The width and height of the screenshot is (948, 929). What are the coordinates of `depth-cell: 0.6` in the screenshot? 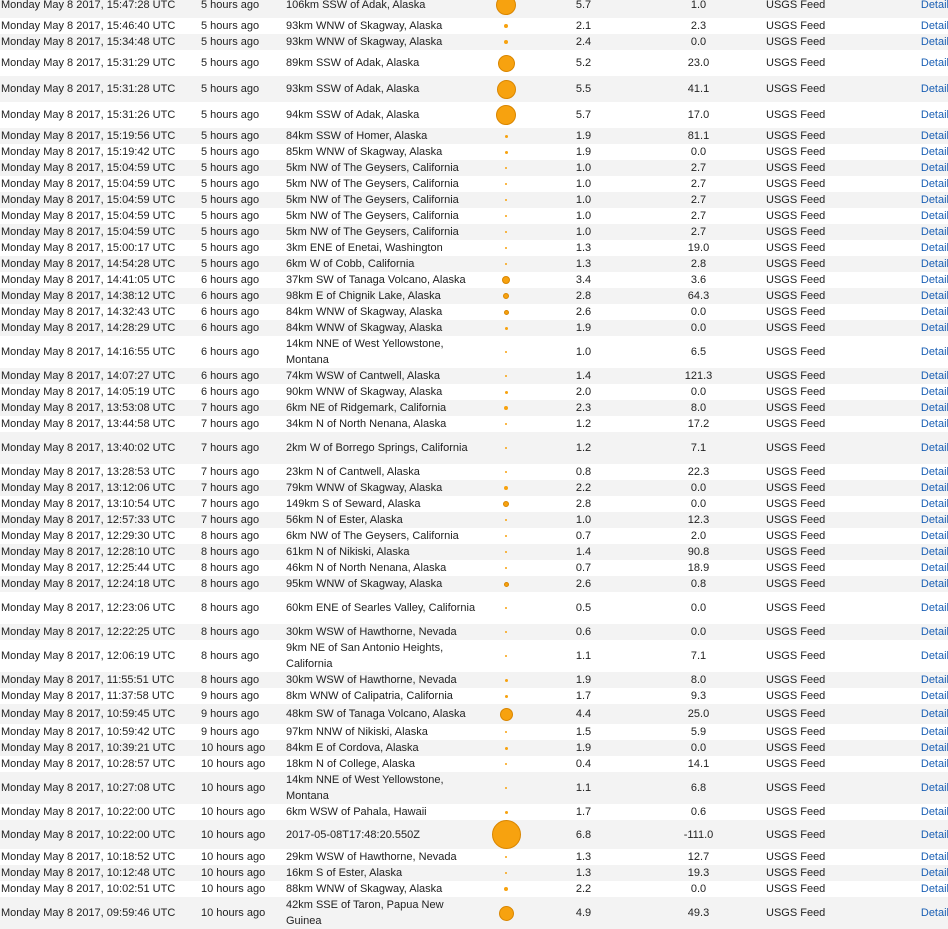 It's located at (698, 812).